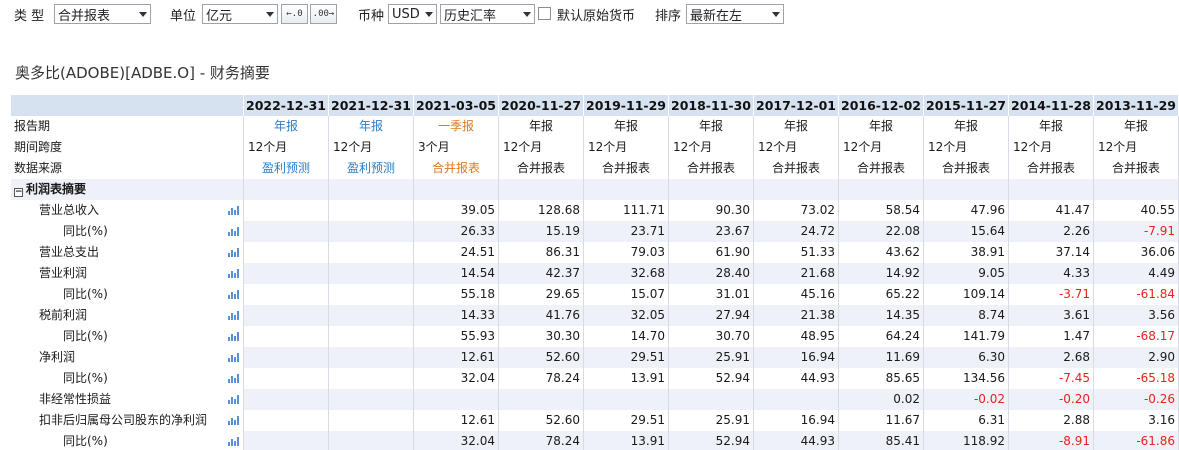  What do you see at coordinates (85, 336) in the screenshot?
I see `row-label-text: 同比(%)` at bounding box center [85, 336].